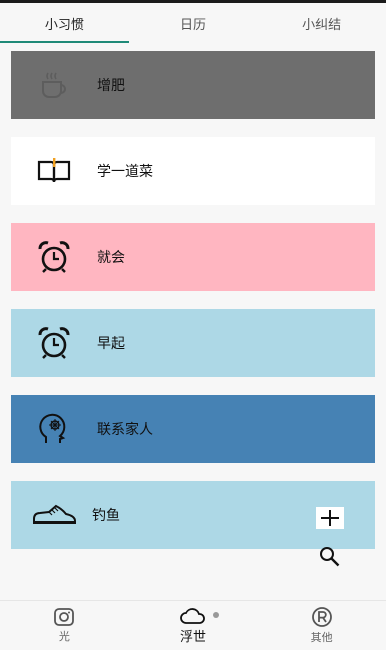 The height and width of the screenshot is (650, 386). Describe the element at coordinates (111, 258) in the screenshot. I see `habit-label: 就会` at that location.